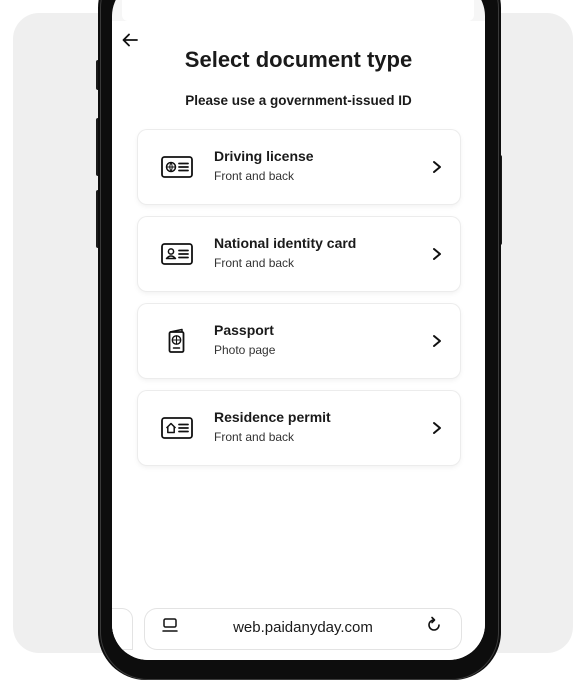 The width and height of the screenshot is (586, 680). Describe the element at coordinates (299, 167) in the screenshot. I see `document-option-driving-license: Driving license Front and back` at that location.